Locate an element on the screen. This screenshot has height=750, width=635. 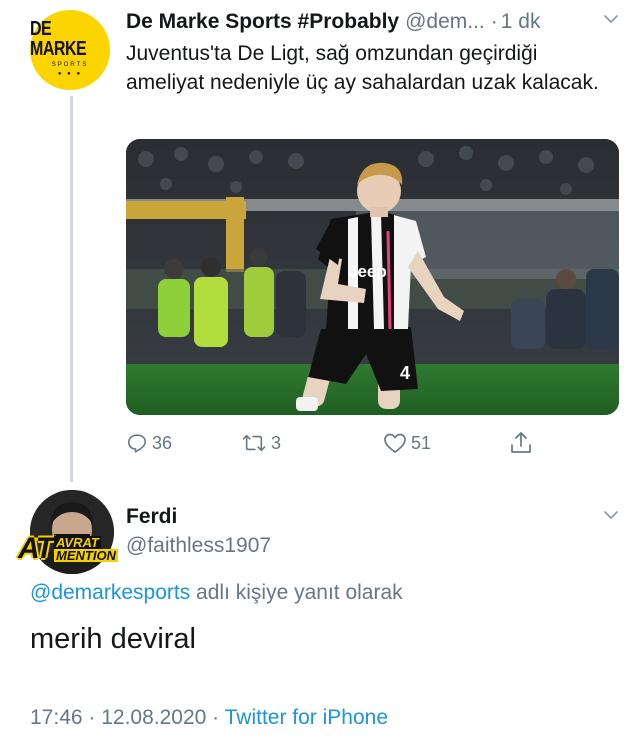
tweet-time: 1 dk is located at coordinates (521, 22).